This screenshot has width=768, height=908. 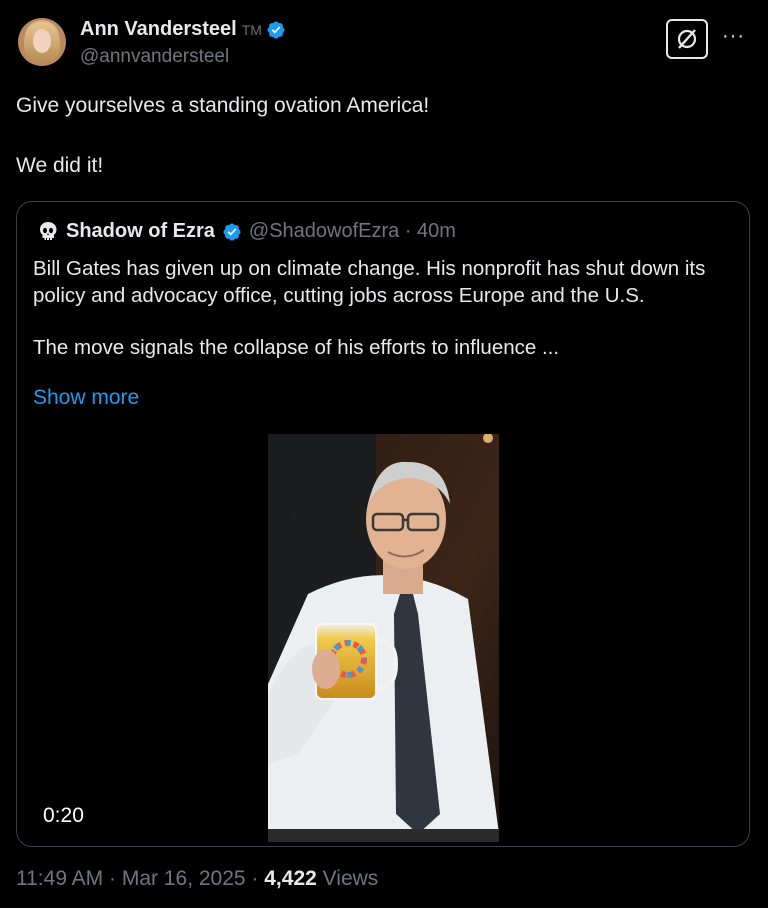 What do you see at coordinates (60, 165) in the screenshot?
I see `tweet-line-2: We did it!` at bounding box center [60, 165].